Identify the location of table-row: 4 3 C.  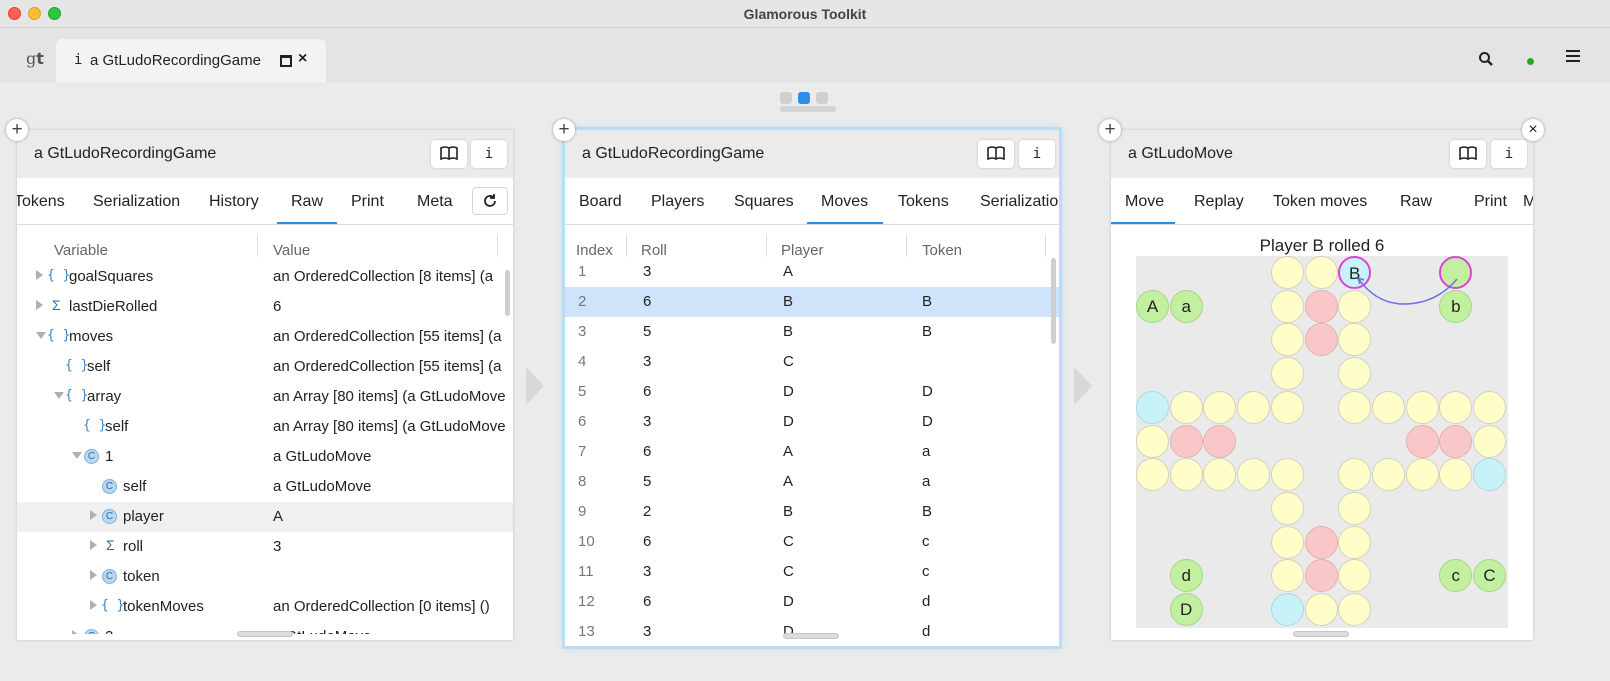
(812, 362).